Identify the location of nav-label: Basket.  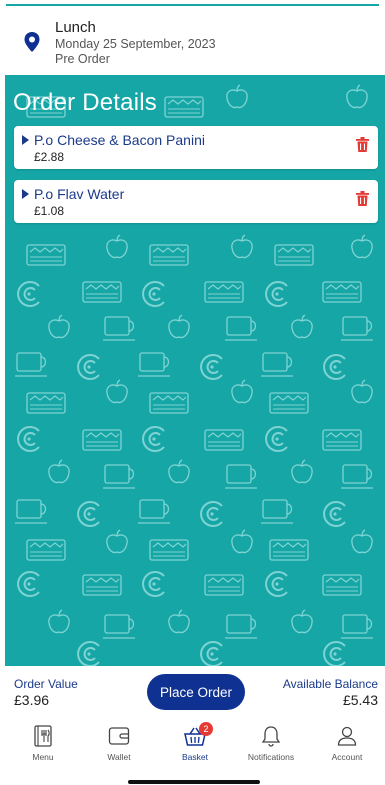
(195, 757).